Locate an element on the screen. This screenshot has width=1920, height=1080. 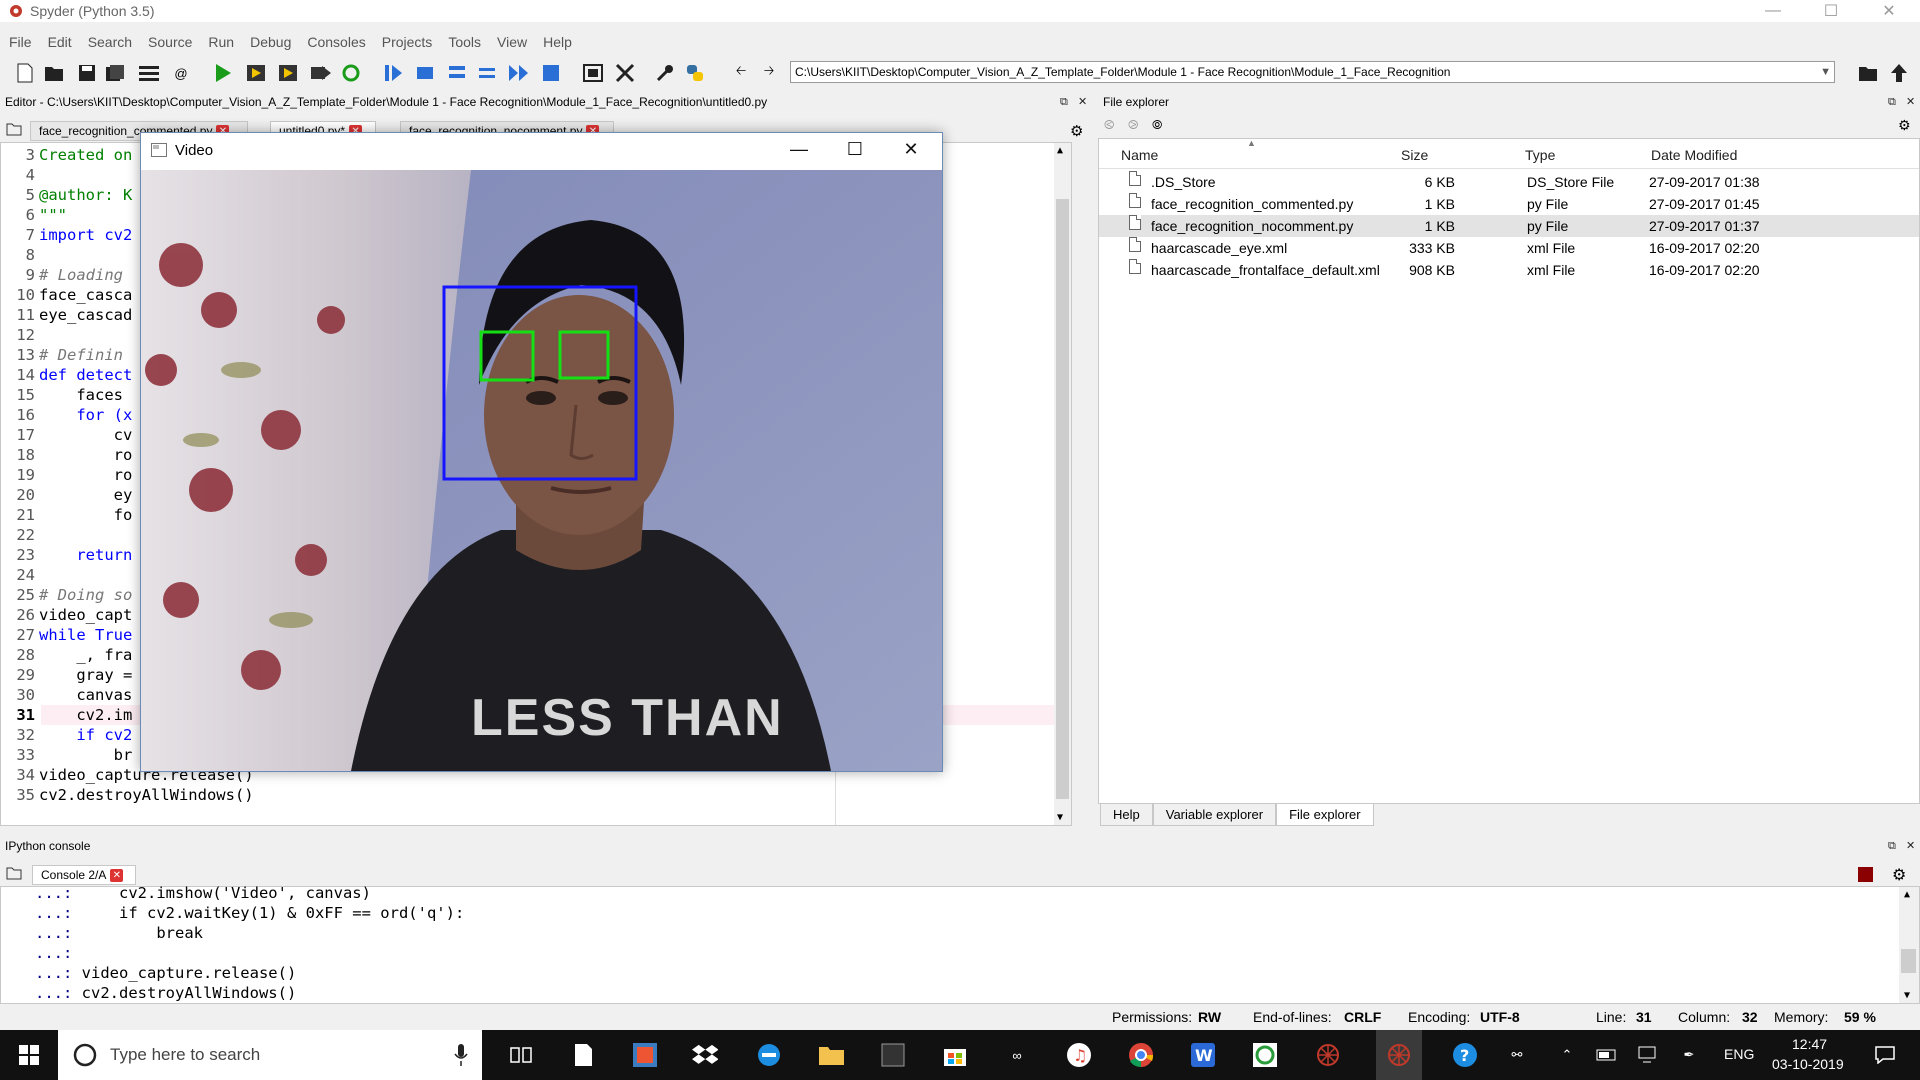
column-type: Type is located at coordinates (1540, 155).